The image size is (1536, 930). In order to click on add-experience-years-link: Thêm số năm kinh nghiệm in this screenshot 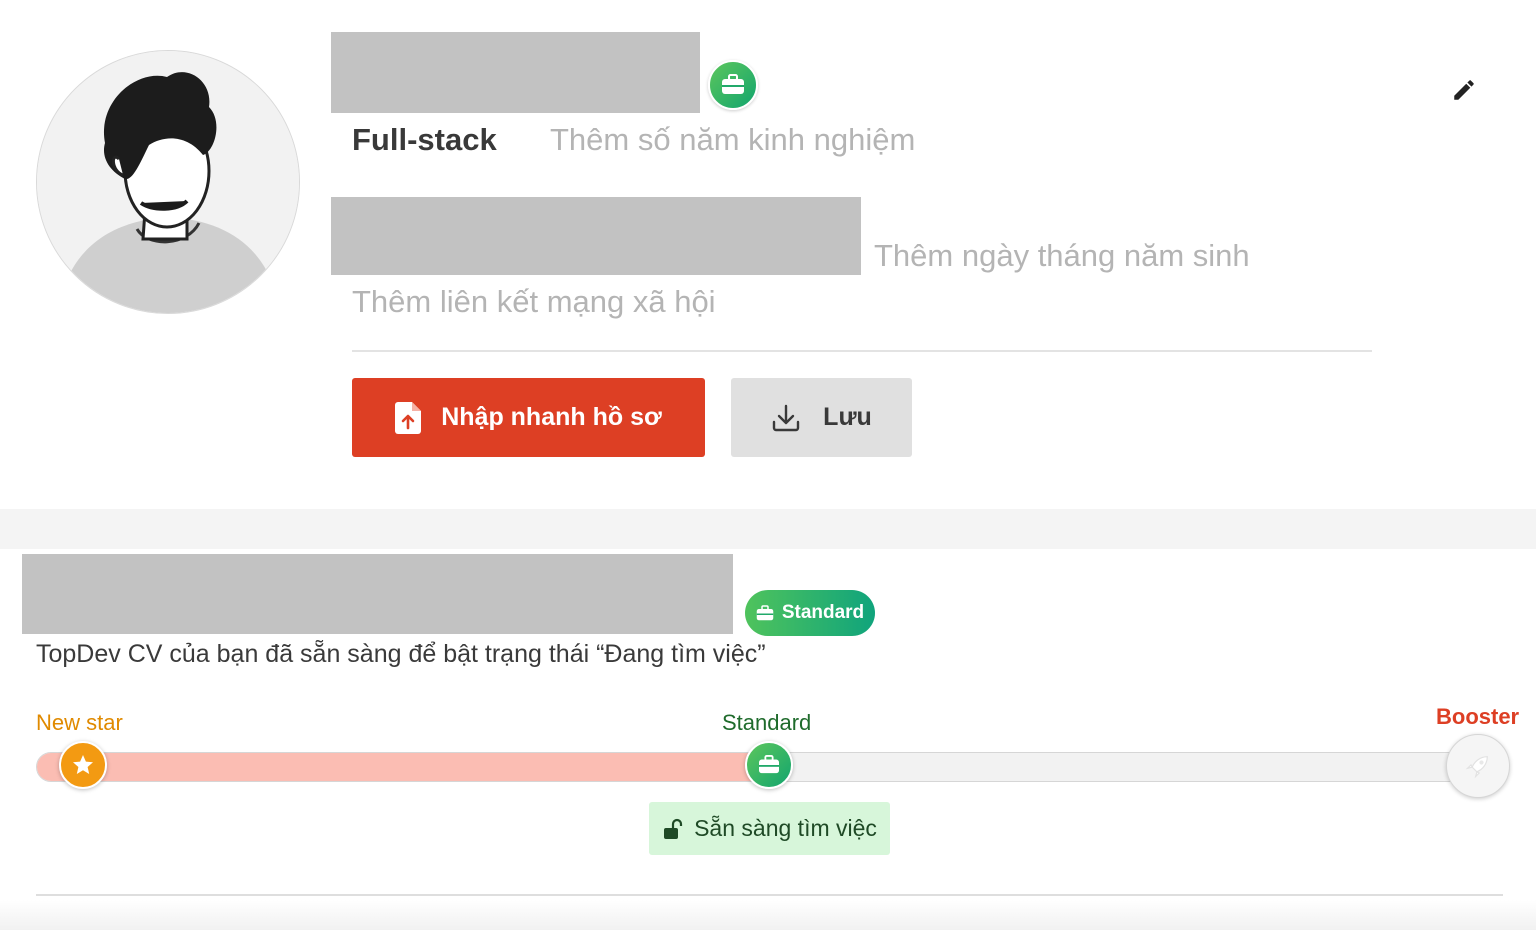, I will do `click(732, 140)`.